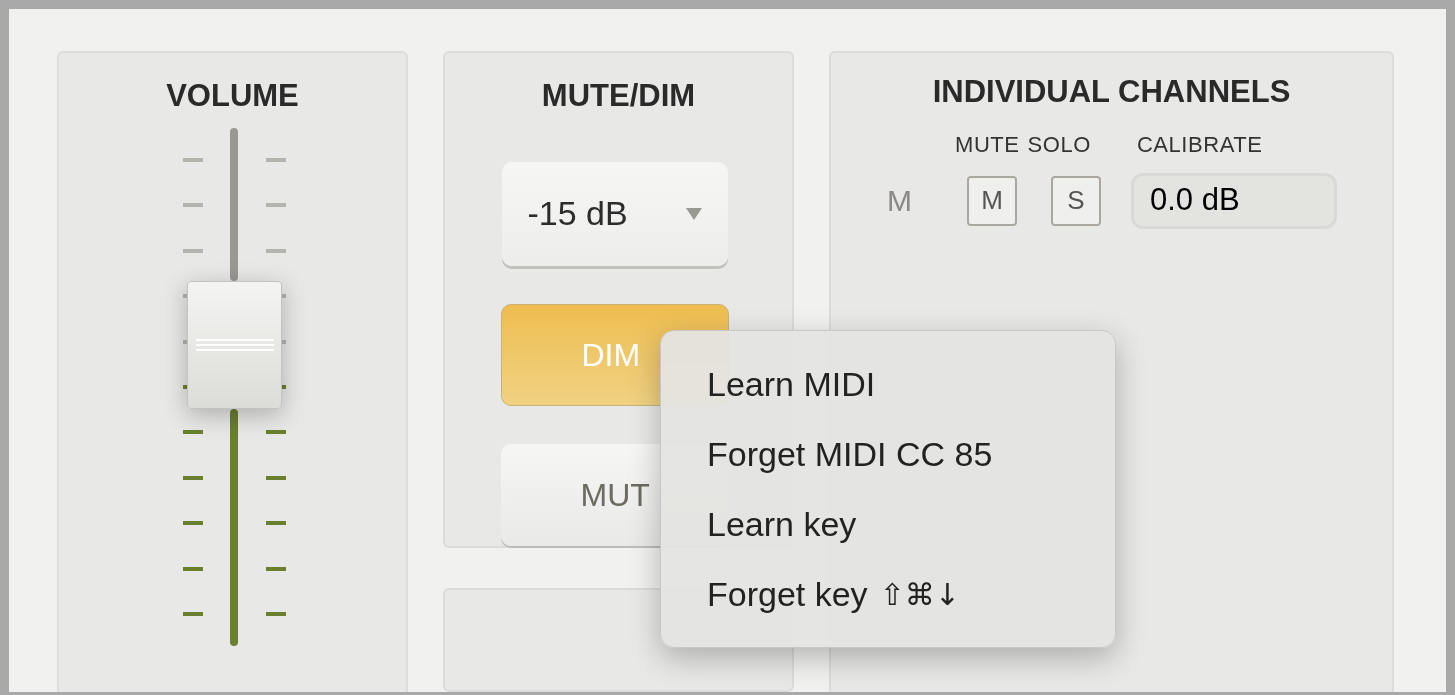 This screenshot has height=695, width=1455. I want to click on panel-title: INDIVIDUAL CHANNELS, so click(1111, 92).